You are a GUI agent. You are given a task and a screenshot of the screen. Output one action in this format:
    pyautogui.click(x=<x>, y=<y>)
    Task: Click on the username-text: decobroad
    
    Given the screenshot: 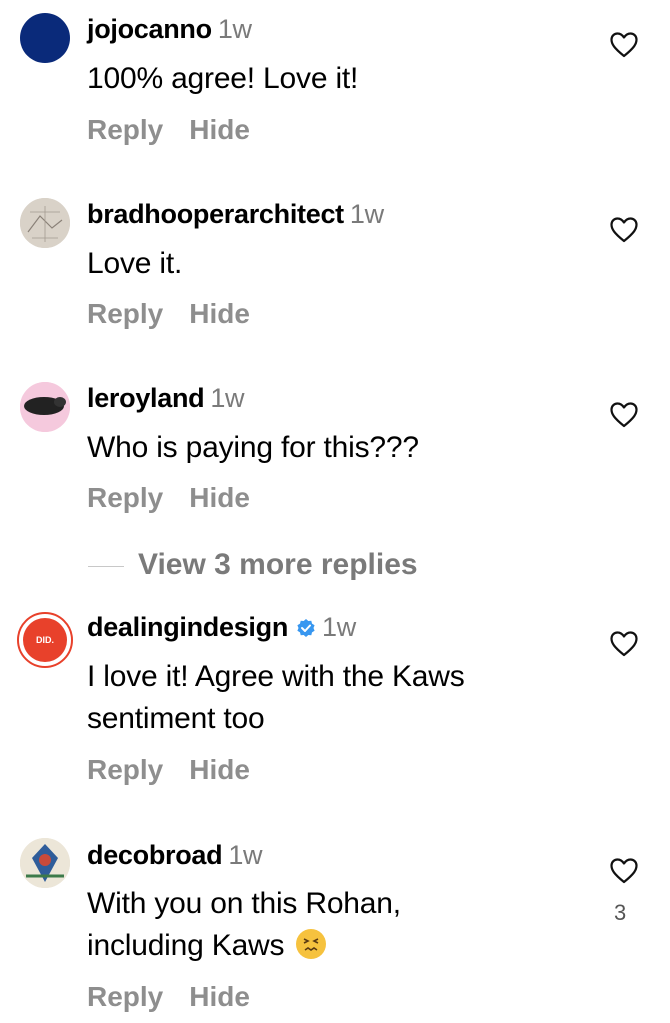 What is the action you would take?
    pyautogui.click(x=155, y=855)
    